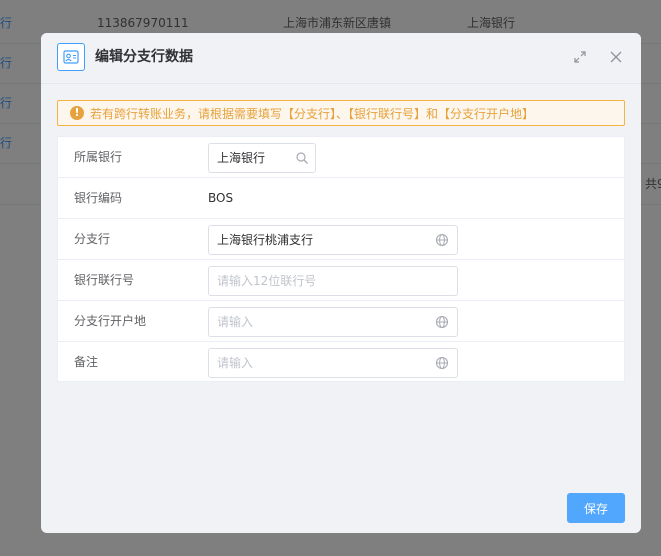 The image size is (661, 556). I want to click on branch-input: 上海银行桃浦支行, so click(333, 240).